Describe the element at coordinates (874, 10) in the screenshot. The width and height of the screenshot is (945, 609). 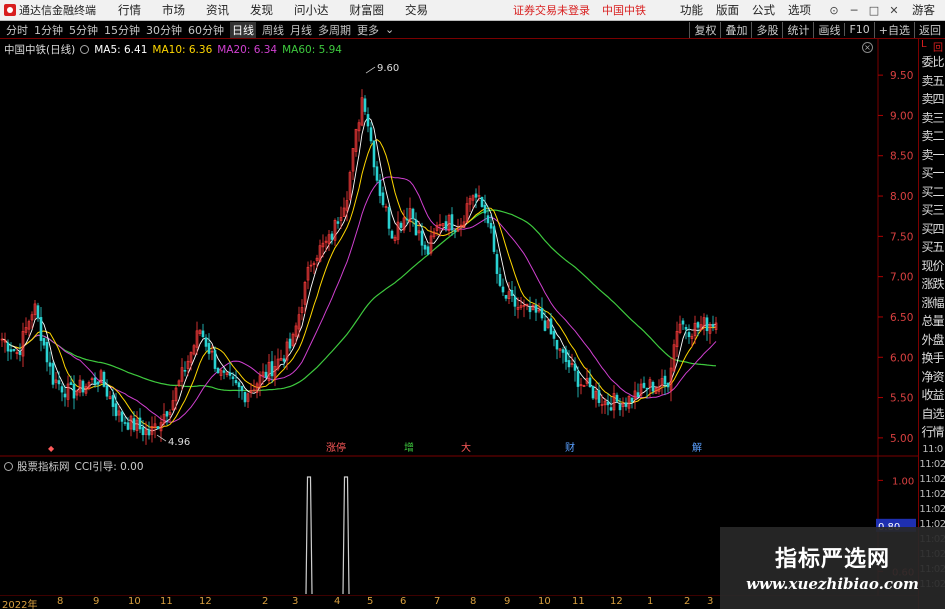
I see `maximize-icon: □` at that location.